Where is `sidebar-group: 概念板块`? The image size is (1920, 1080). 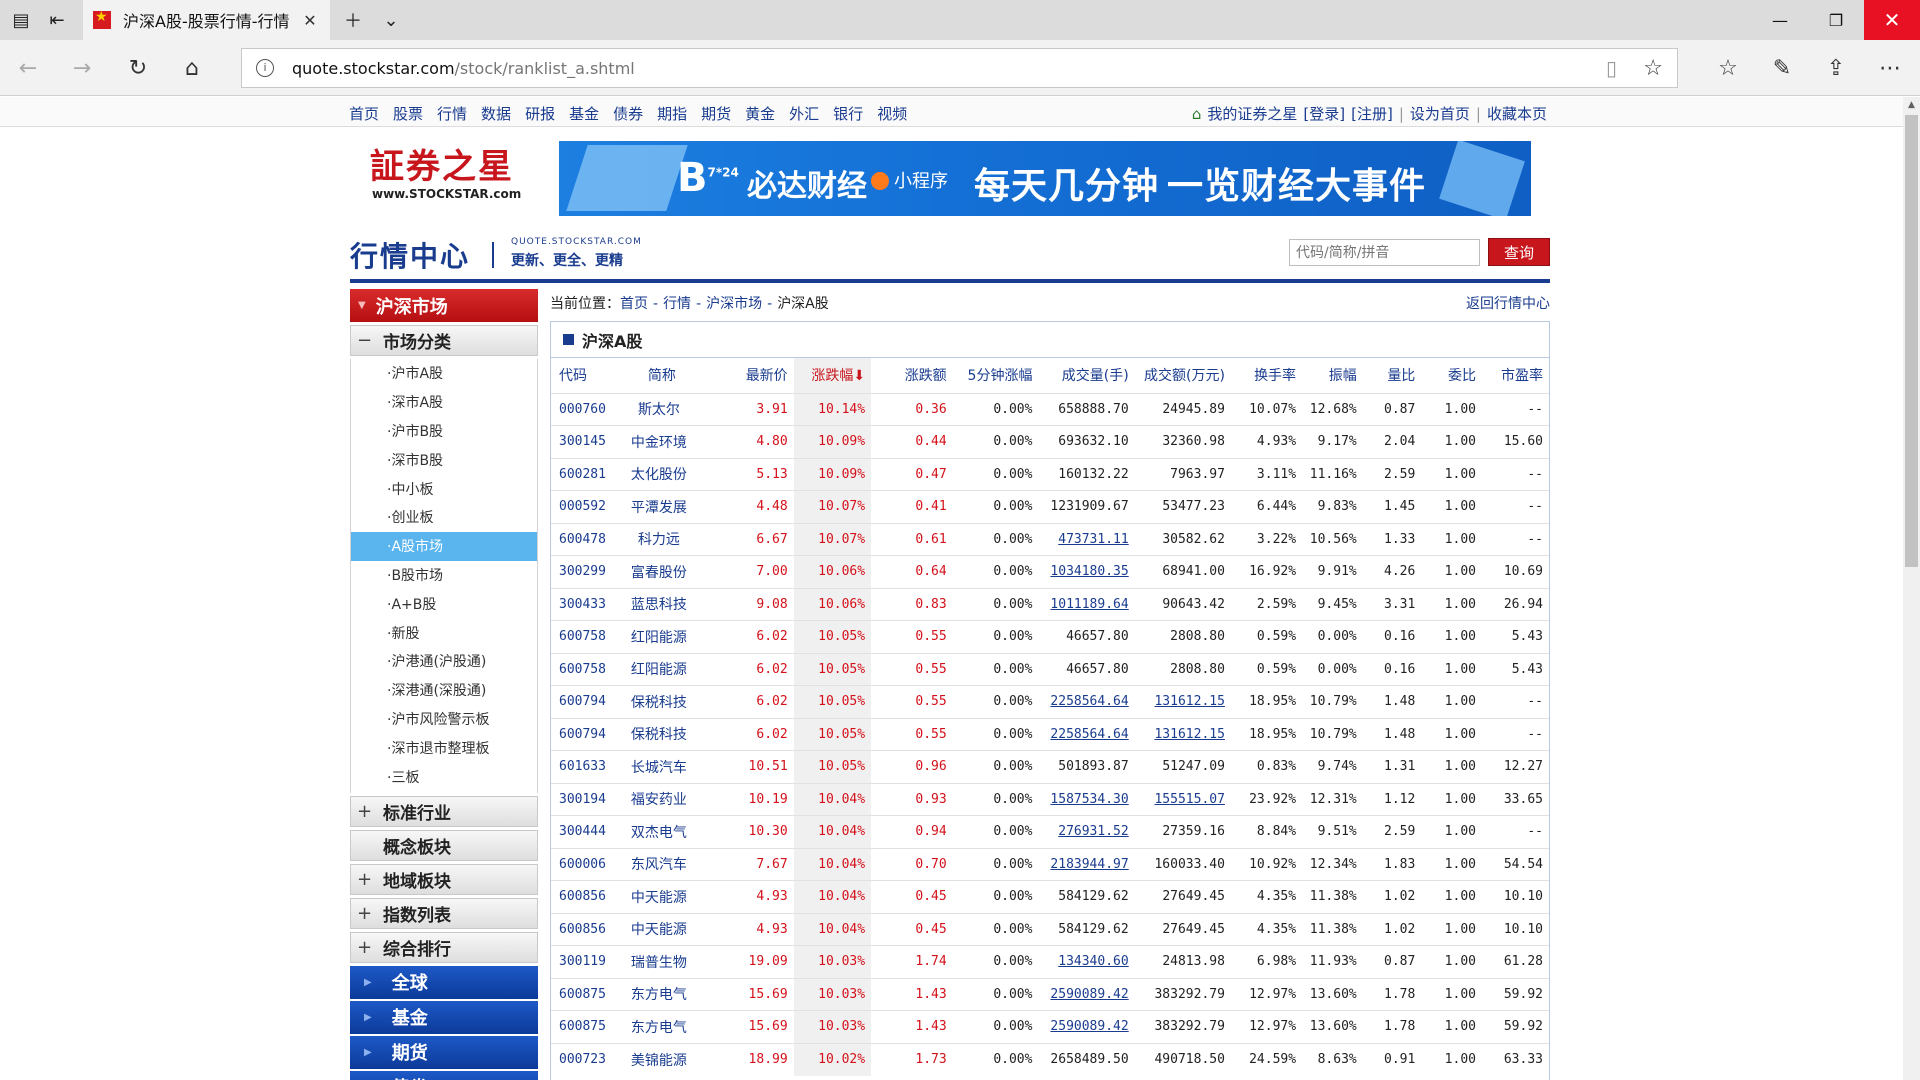 sidebar-group: 概念板块 is located at coordinates (444, 845).